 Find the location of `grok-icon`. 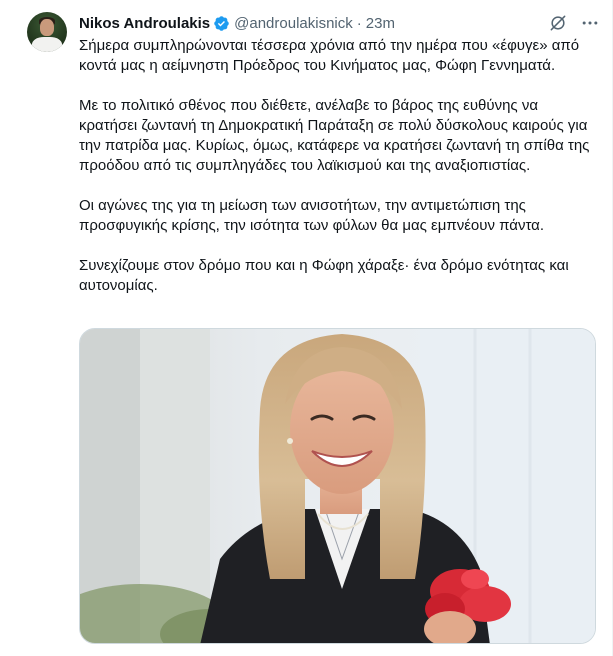

grok-icon is located at coordinates (558, 23).